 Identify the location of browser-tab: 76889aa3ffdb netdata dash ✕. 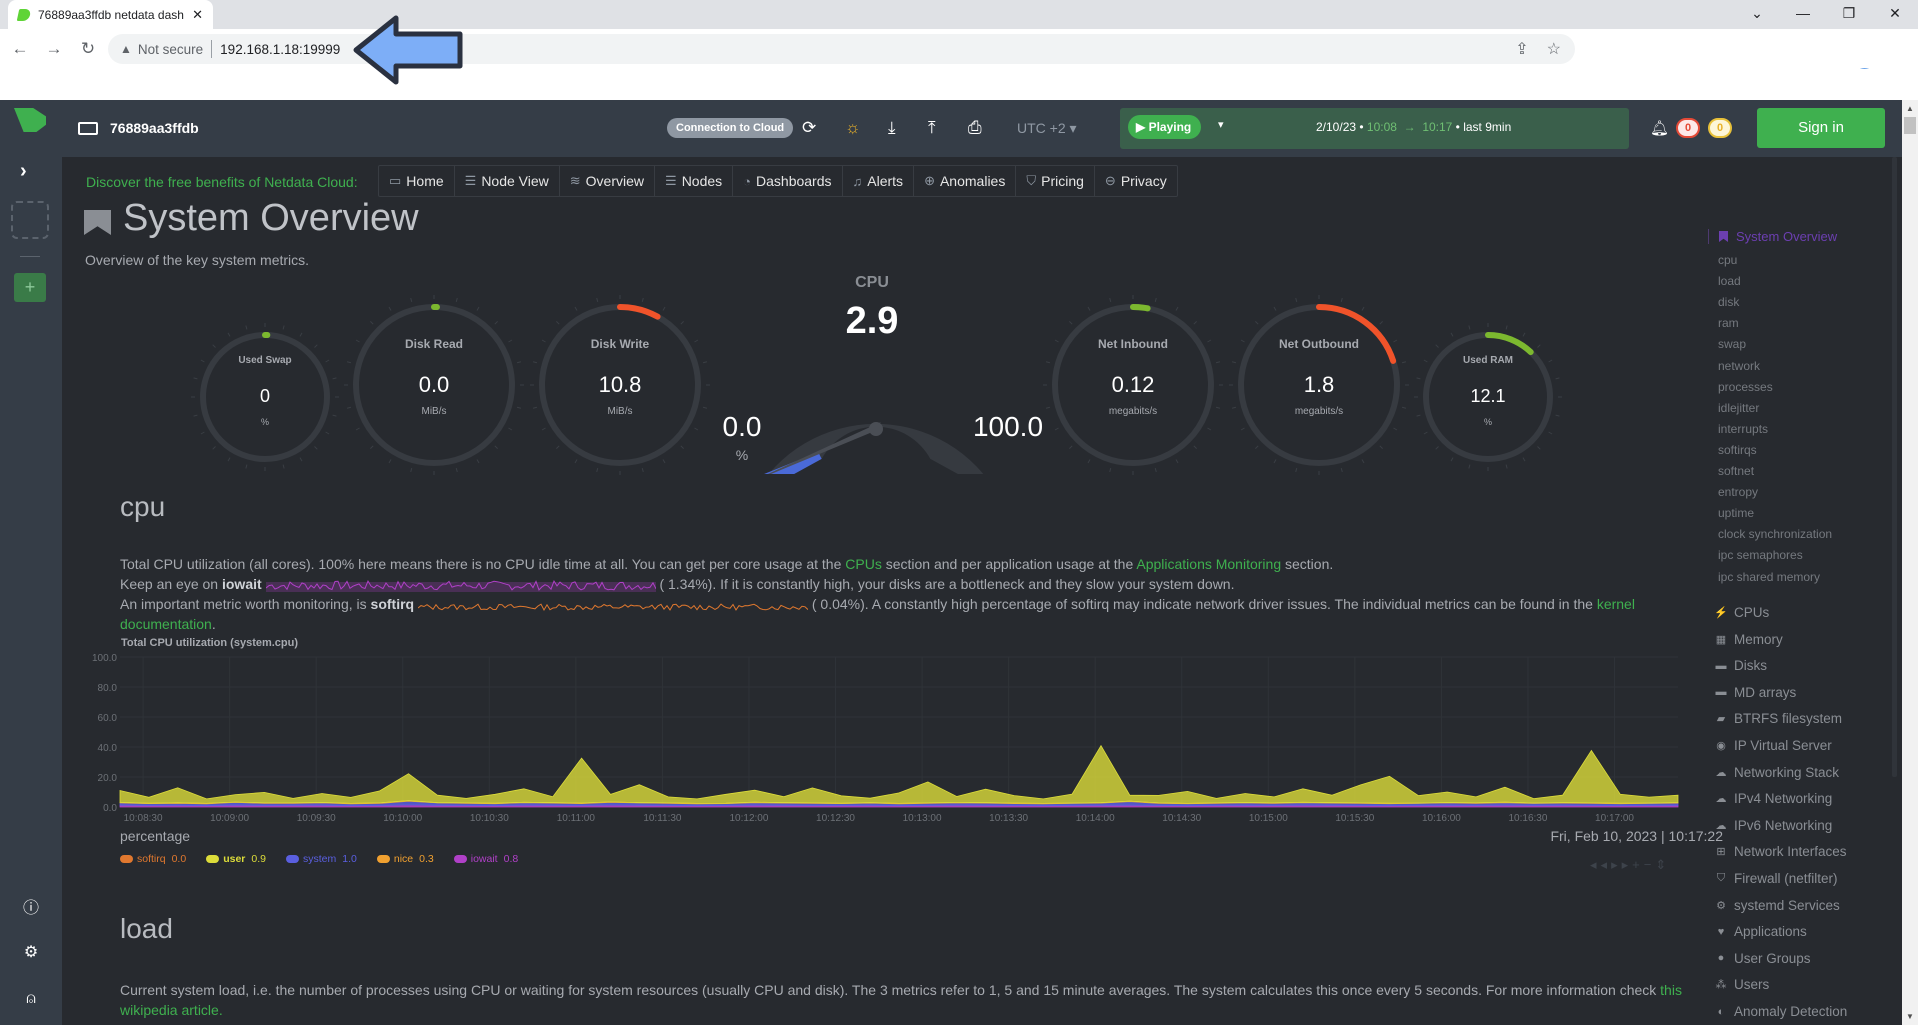
(110, 14).